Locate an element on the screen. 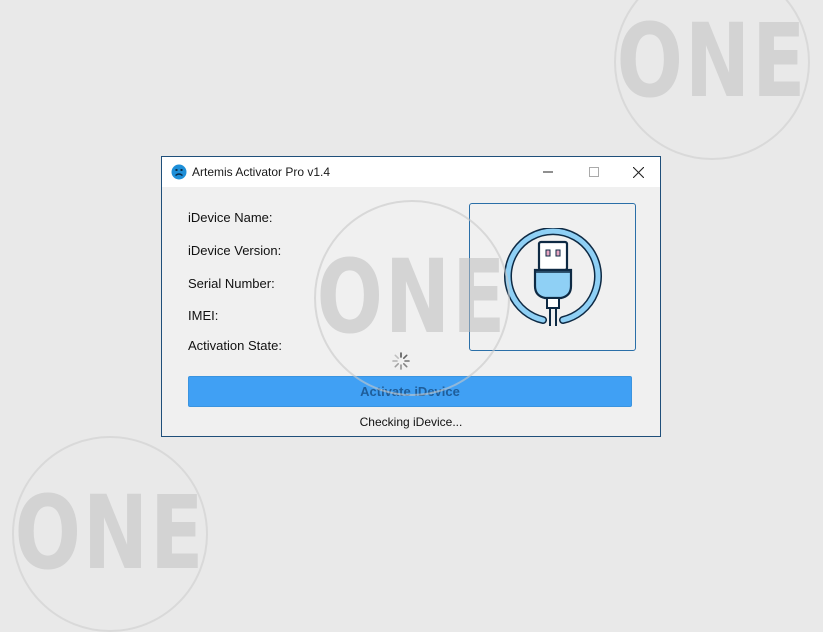  close-icon is located at coordinates (638, 172).